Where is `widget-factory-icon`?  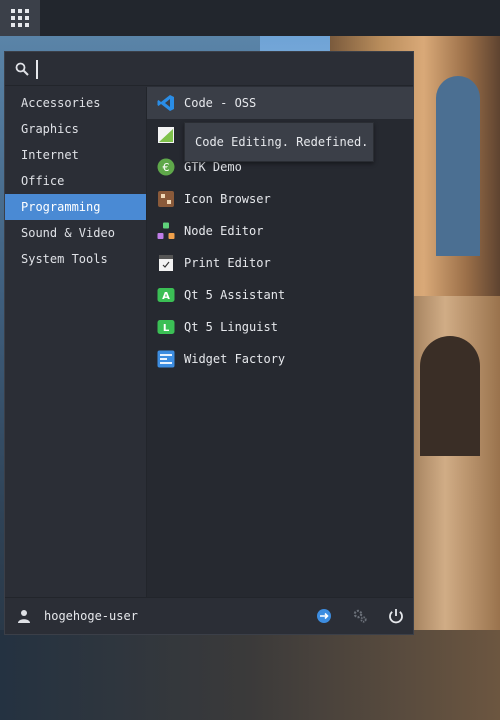 widget-factory-icon is located at coordinates (166, 359).